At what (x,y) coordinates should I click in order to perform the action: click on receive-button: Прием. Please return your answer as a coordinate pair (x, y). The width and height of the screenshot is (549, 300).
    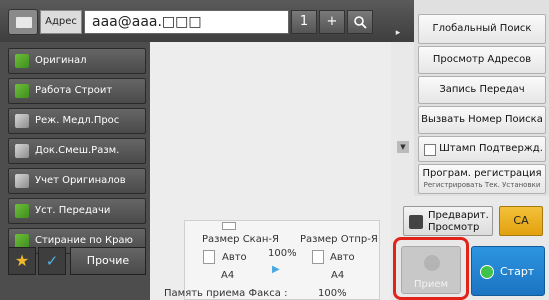
    Looking at the image, I should click on (431, 270).